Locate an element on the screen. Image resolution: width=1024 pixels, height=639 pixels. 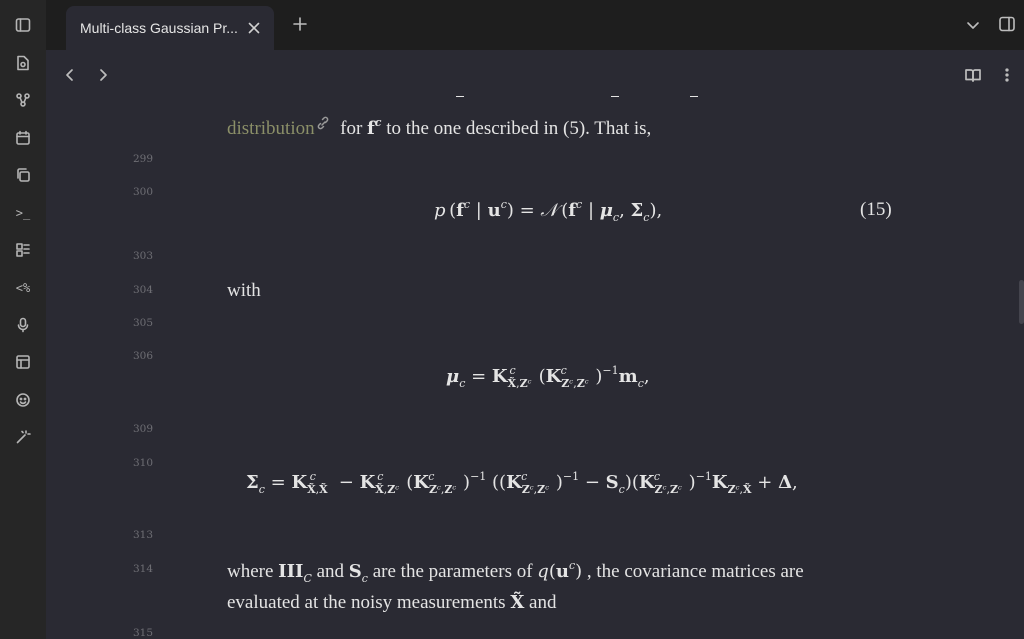
reading-view-book-icon is located at coordinates (973, 75).